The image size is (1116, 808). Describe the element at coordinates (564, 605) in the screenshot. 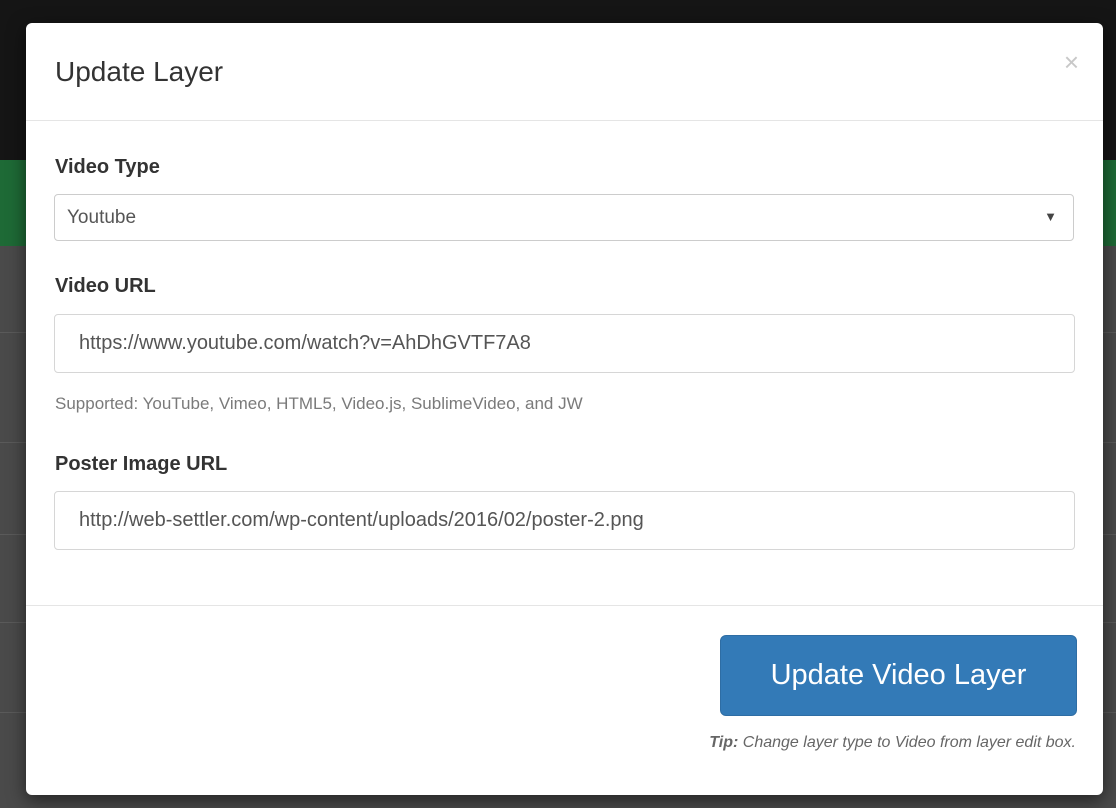

I see `footer-divider` at that location.